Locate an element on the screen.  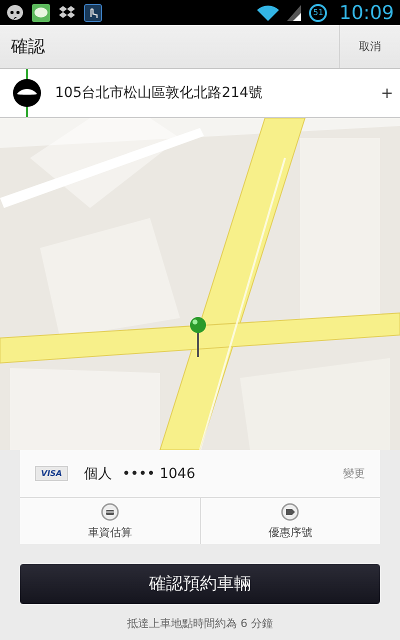
tag-icon is located at coordinates (290, 511).